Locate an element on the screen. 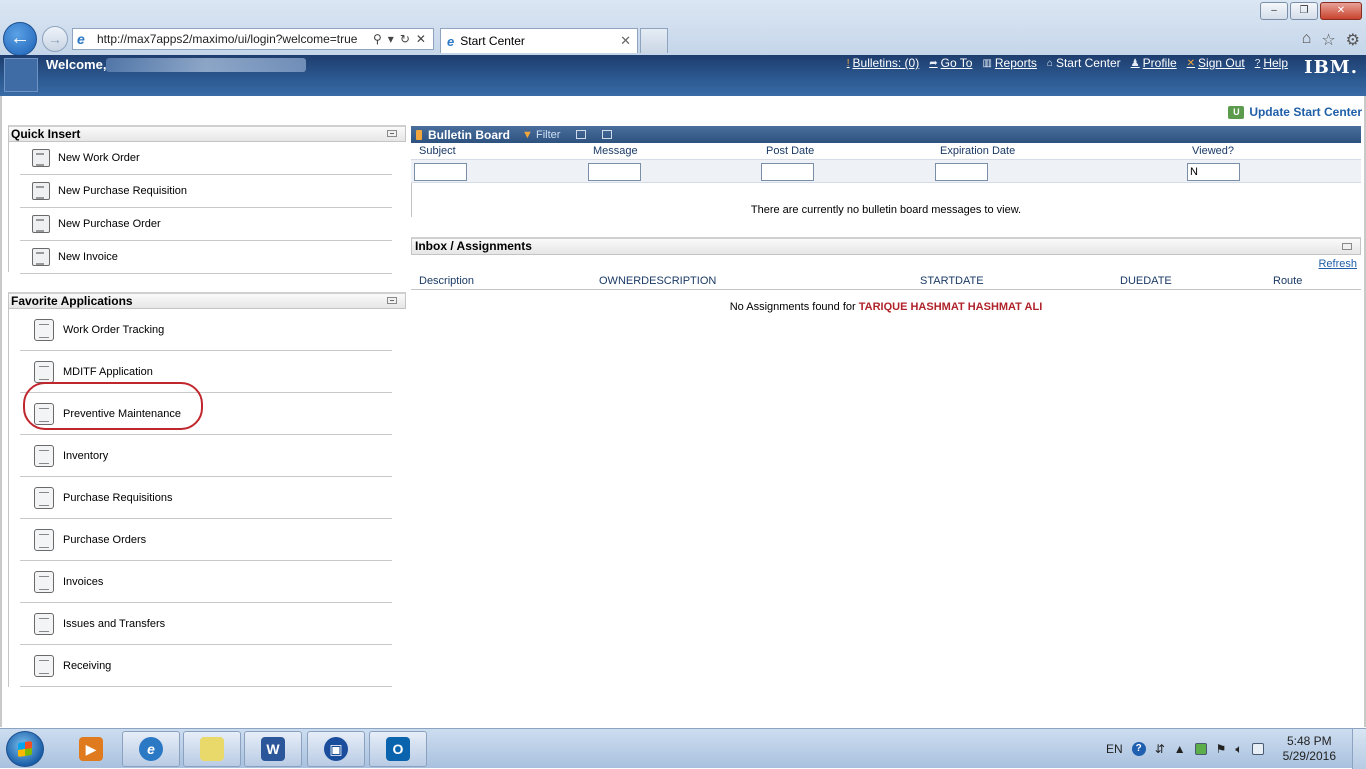 Image resolution: width=1366 pixels, height=769 pixels. start-button is located at coordinates (25, 749).